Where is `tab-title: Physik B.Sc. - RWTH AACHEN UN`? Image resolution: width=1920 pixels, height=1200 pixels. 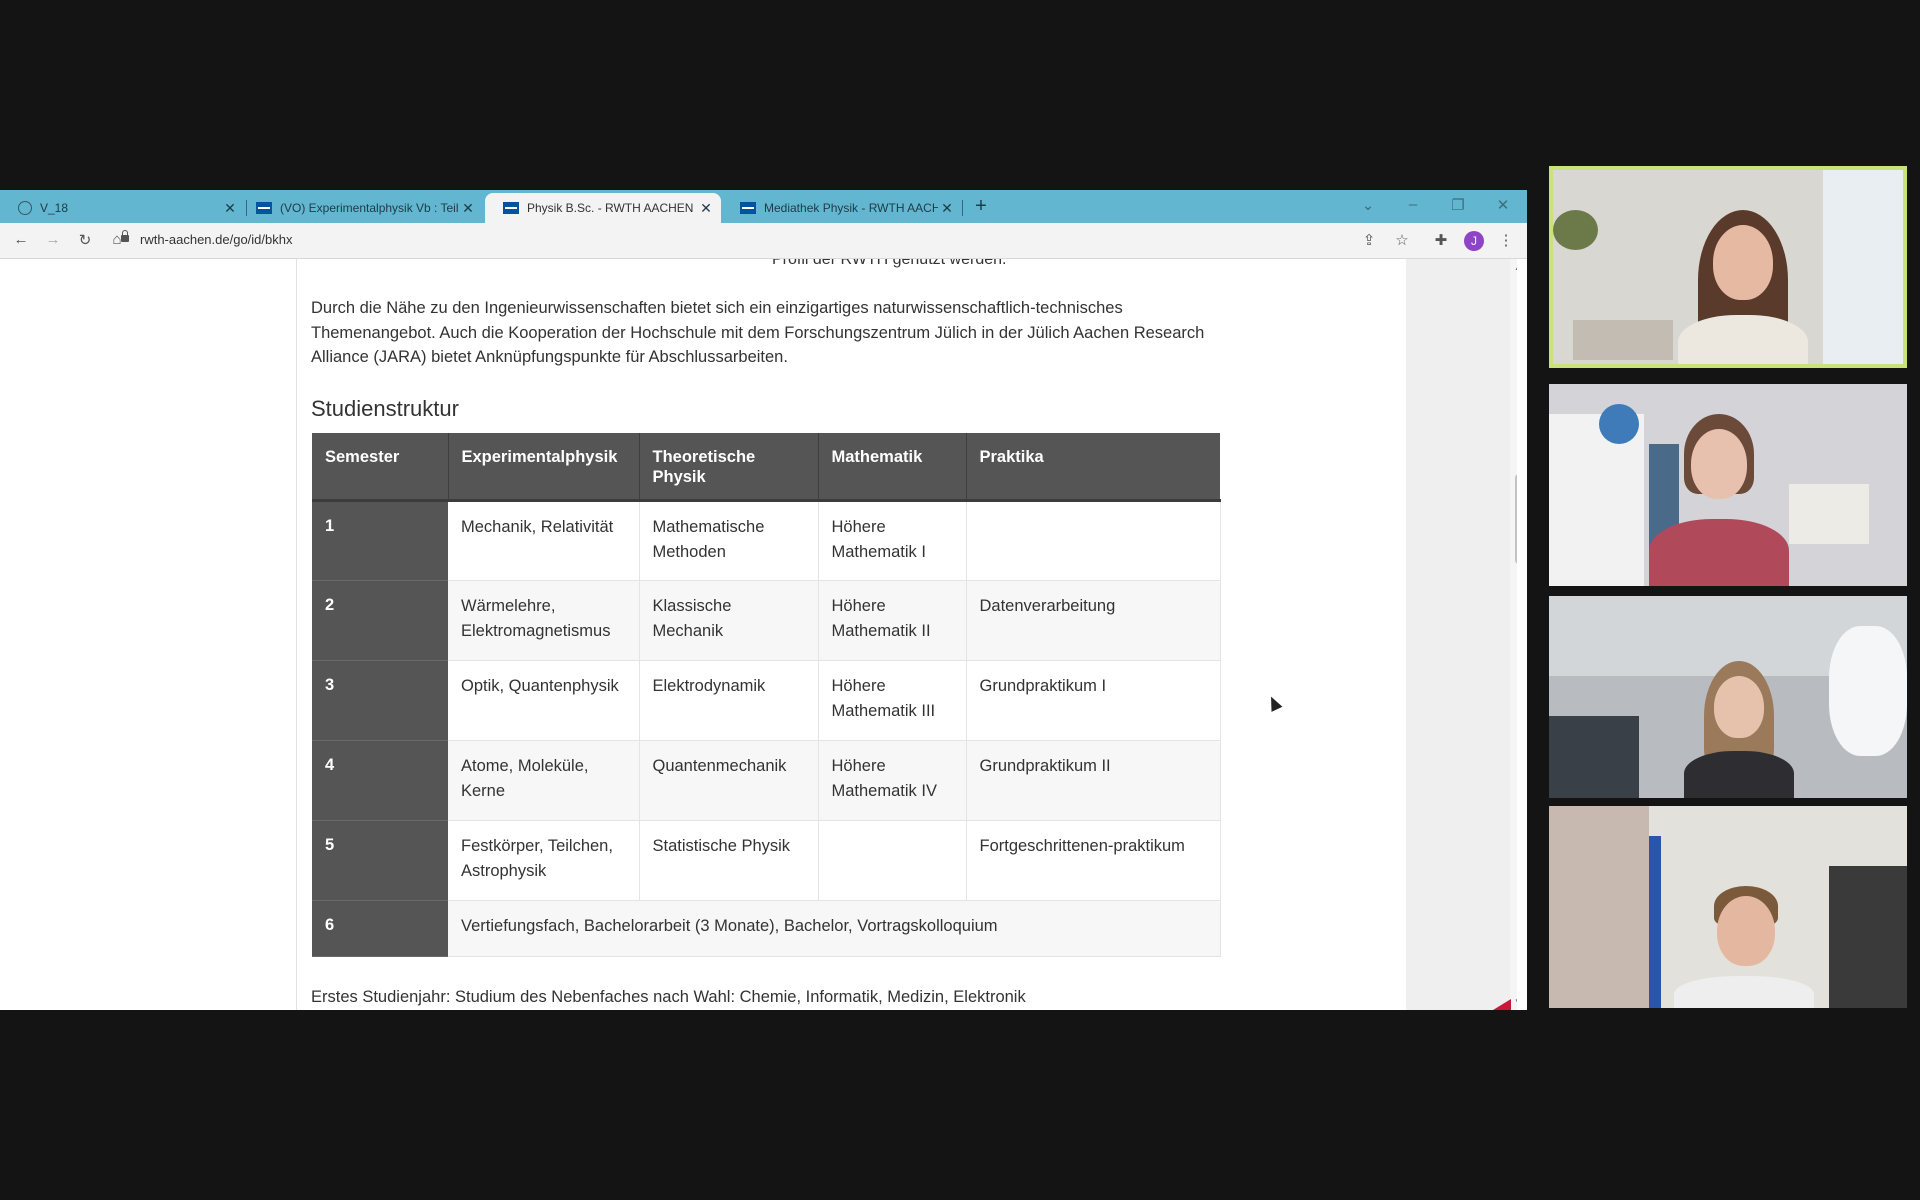
tab-title: Physik B.Sc. - RWTH AACHEN UN is located at coordinates (612, 208).